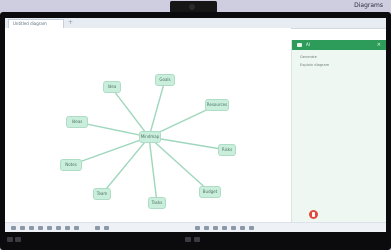  What do you see at coordinates (308, 57) in the screenshot?
I see `side-item-generate: Generate` at bounding box center [308, 57].